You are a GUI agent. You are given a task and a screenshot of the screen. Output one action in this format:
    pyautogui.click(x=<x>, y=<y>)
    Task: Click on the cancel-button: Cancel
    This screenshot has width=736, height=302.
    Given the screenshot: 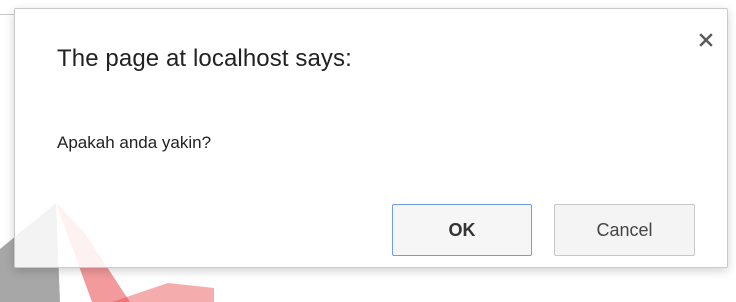 What is the action you would take?
    pyautogui.click(x=624, y=230)
    